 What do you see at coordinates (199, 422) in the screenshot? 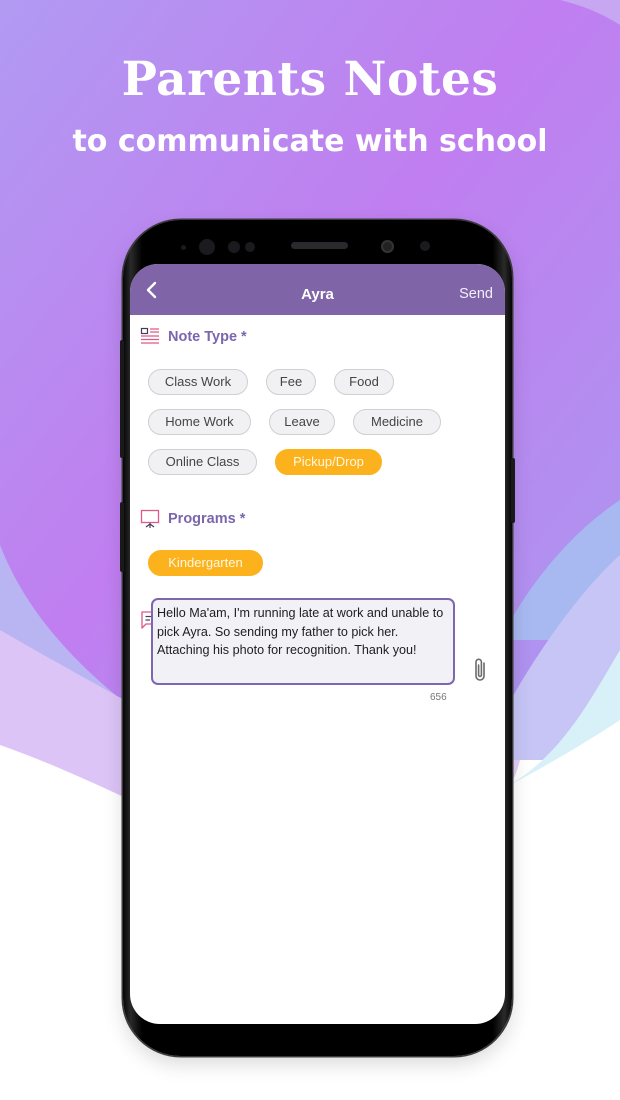
I see `note-type-chip-home-work: Home Work` at bounding box center [199, 422].